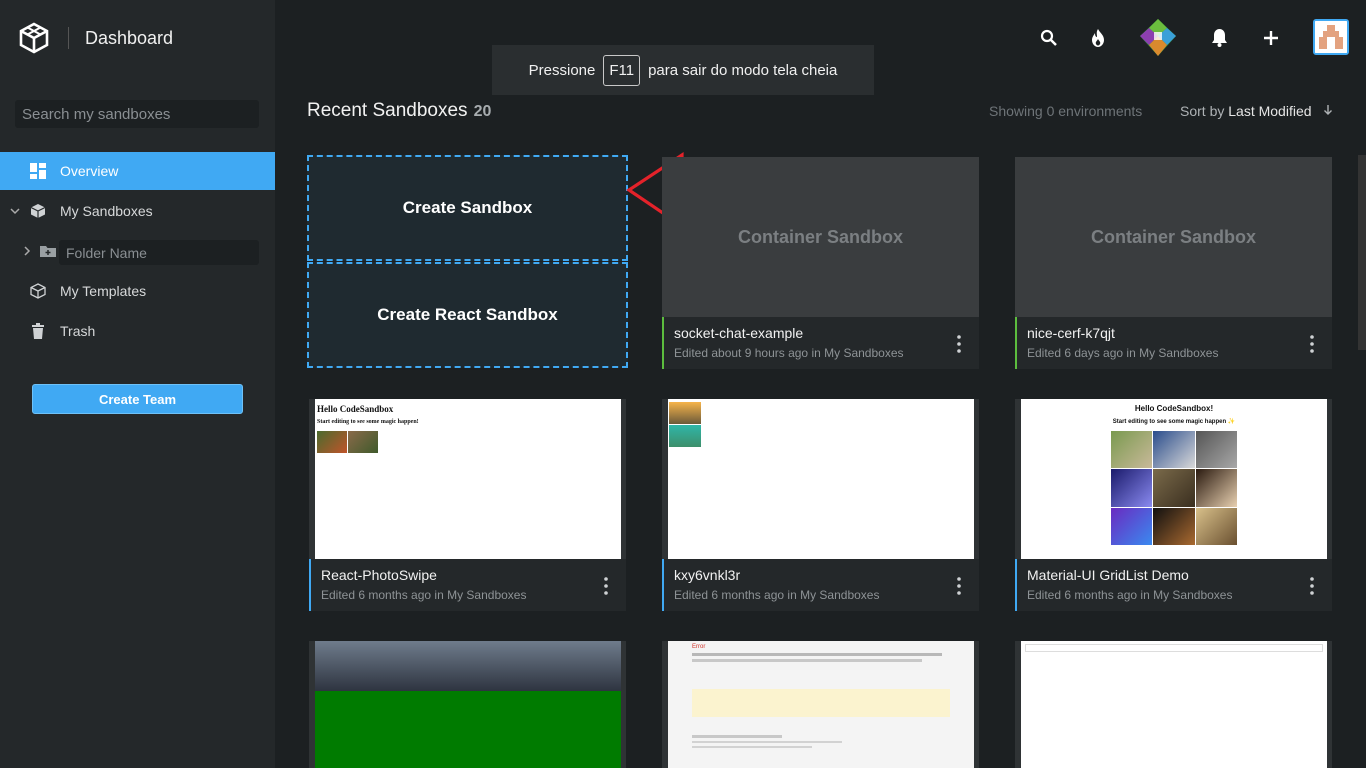 The image size is (1366, 768). What do you see at coordinates (622, 70) in the screenshot?
I see `f11-key-badge: F11` at bounding box center [622, 70].